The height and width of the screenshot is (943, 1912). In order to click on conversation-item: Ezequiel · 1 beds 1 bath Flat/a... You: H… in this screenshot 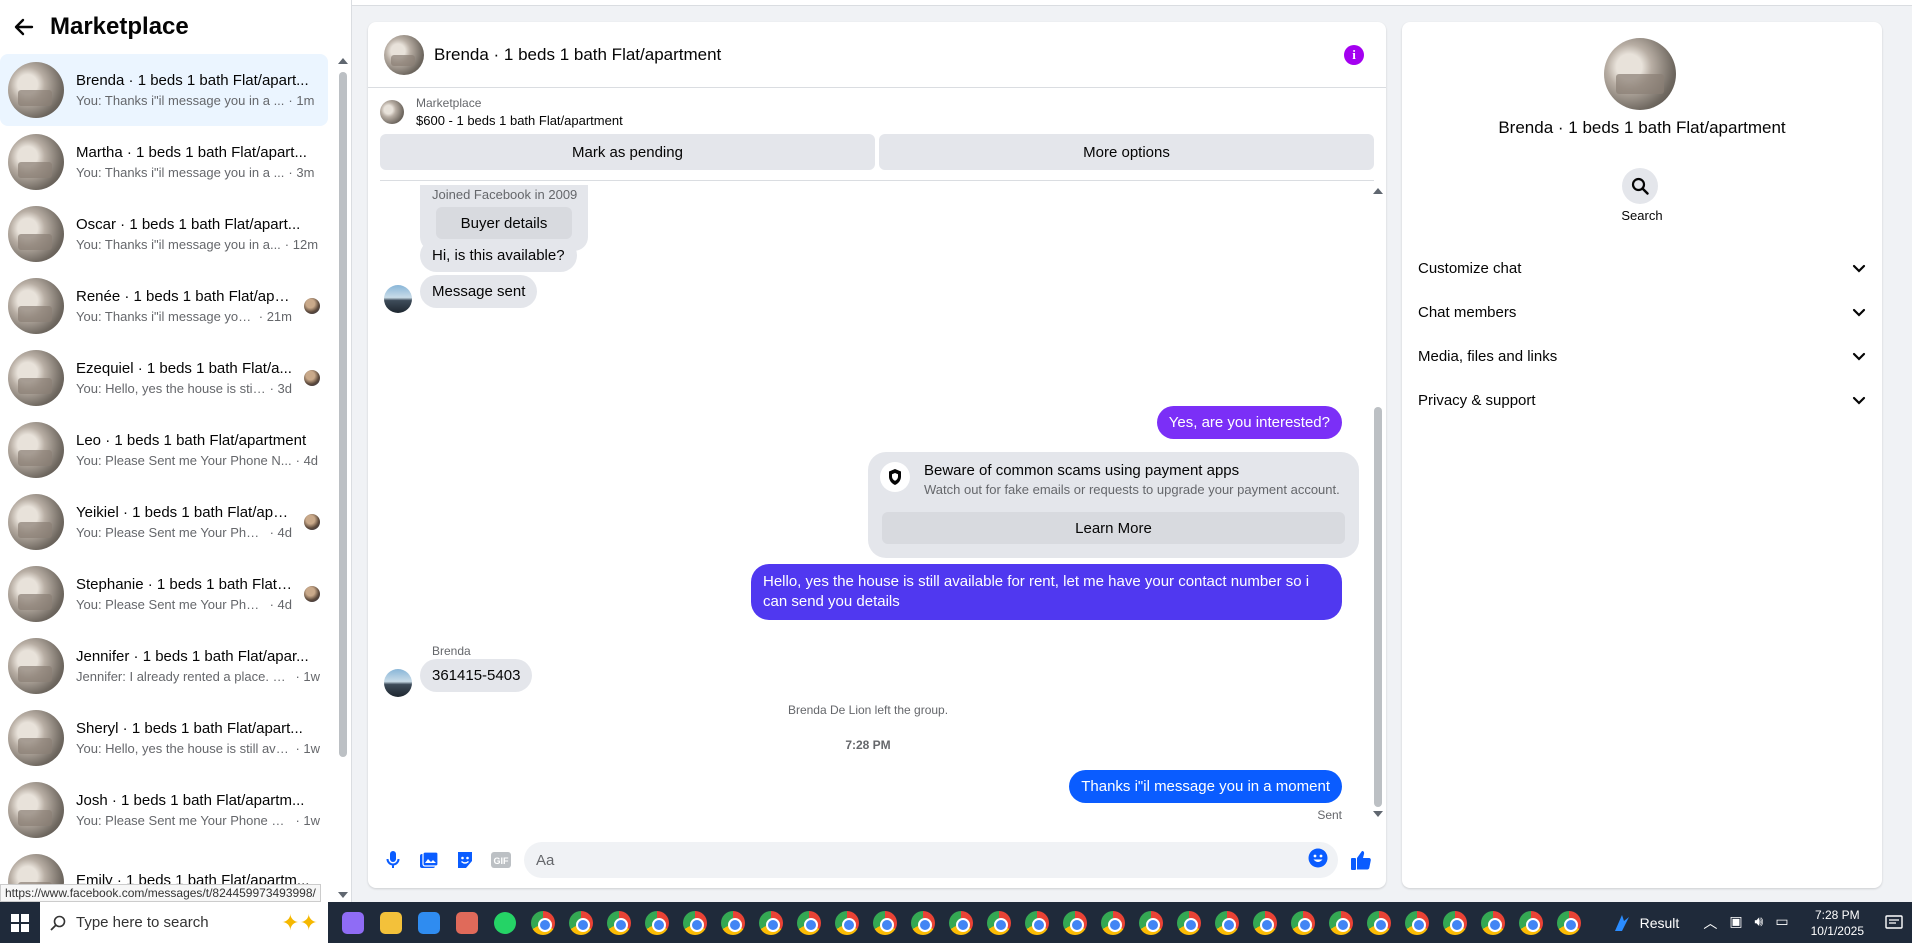, I will do `click(164, 378)`.